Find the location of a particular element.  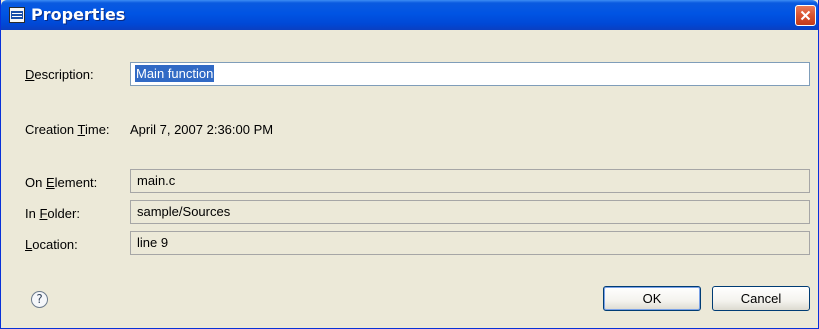

description-input: Main function is located at coordinates (470, 74).